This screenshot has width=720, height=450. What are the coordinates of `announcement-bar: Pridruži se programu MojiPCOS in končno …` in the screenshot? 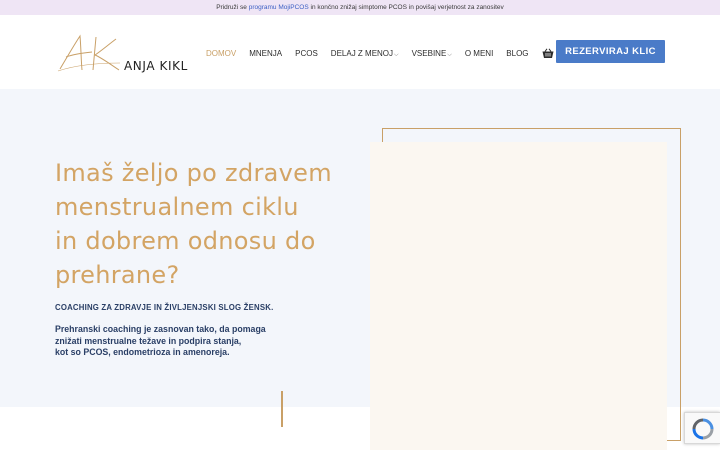 It's located at (360, 7).